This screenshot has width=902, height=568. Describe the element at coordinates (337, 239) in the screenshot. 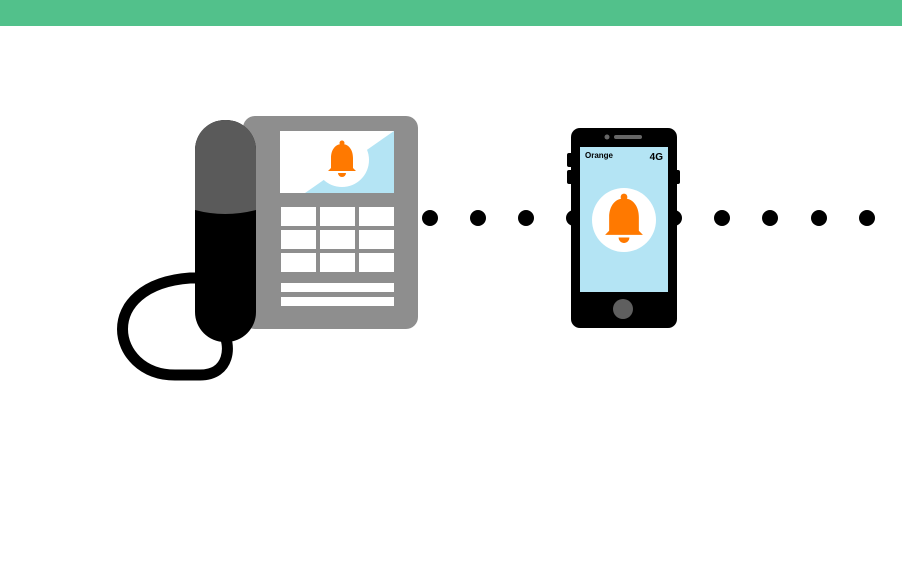

I see `desk-phone-keypad` at that location.